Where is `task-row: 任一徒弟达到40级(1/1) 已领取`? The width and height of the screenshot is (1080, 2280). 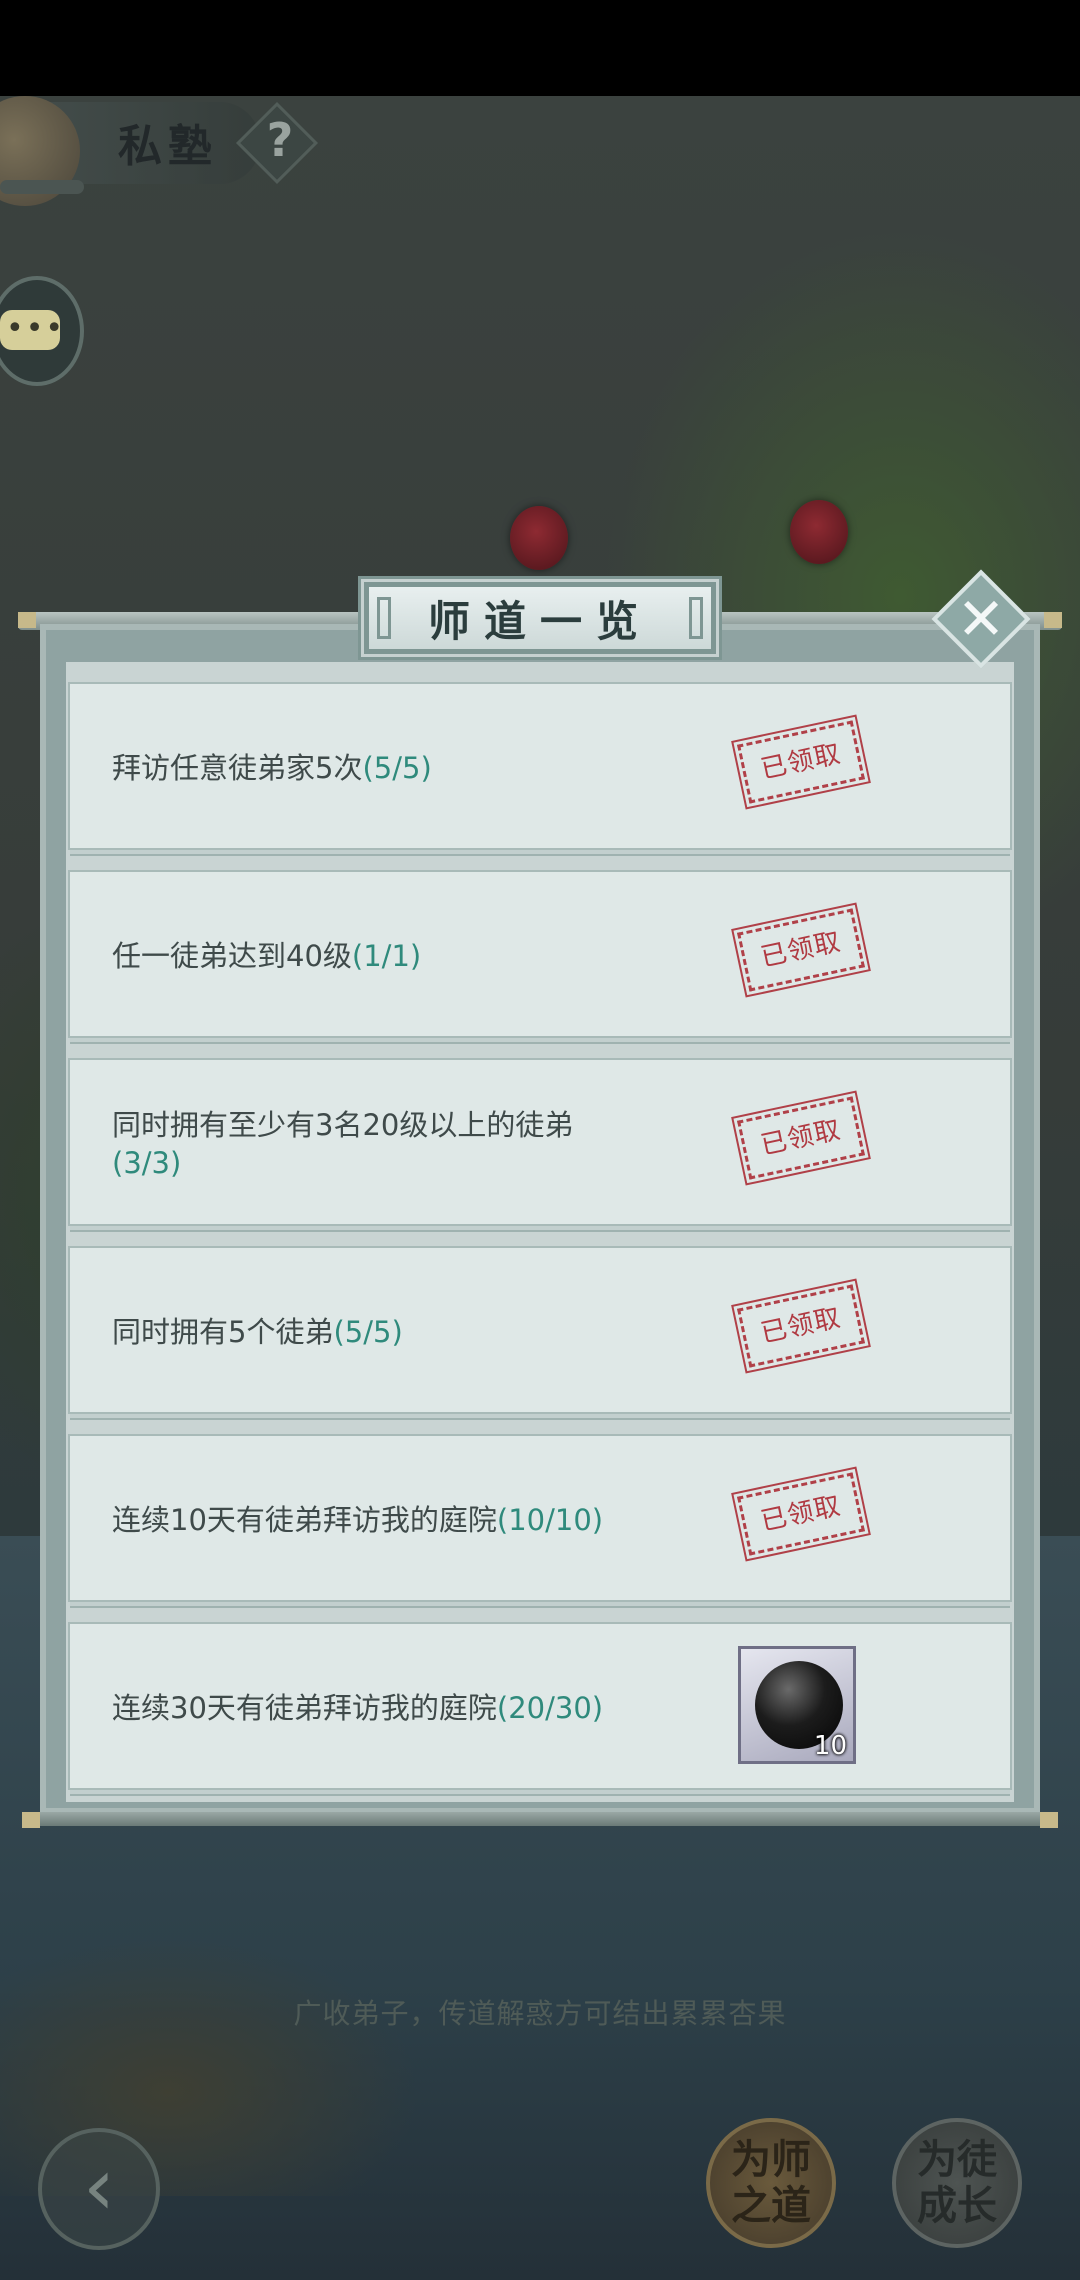
task-row: 任一徒弟达到40级(1/1) 已领取 is located at coordinates (540, 954).